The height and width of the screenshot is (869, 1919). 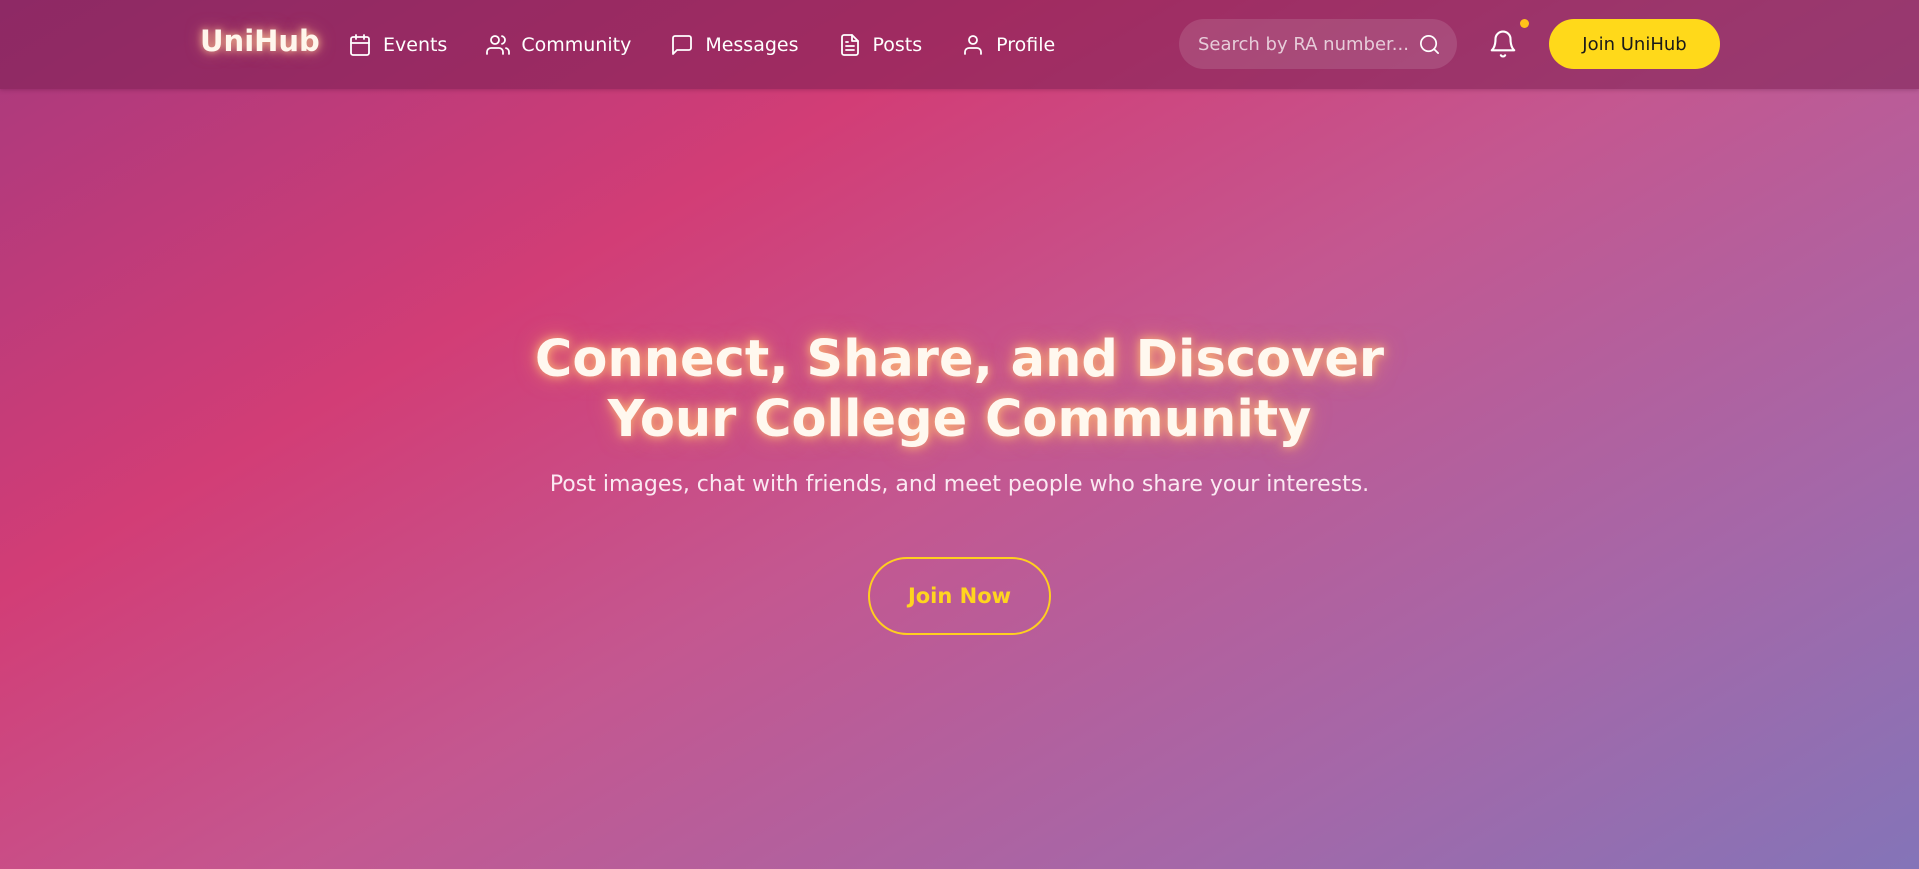 What do you see at coordinates (752, 45) in the screenshot?
I see `nav-item-label: Messages` at bounding box center [752, 45].